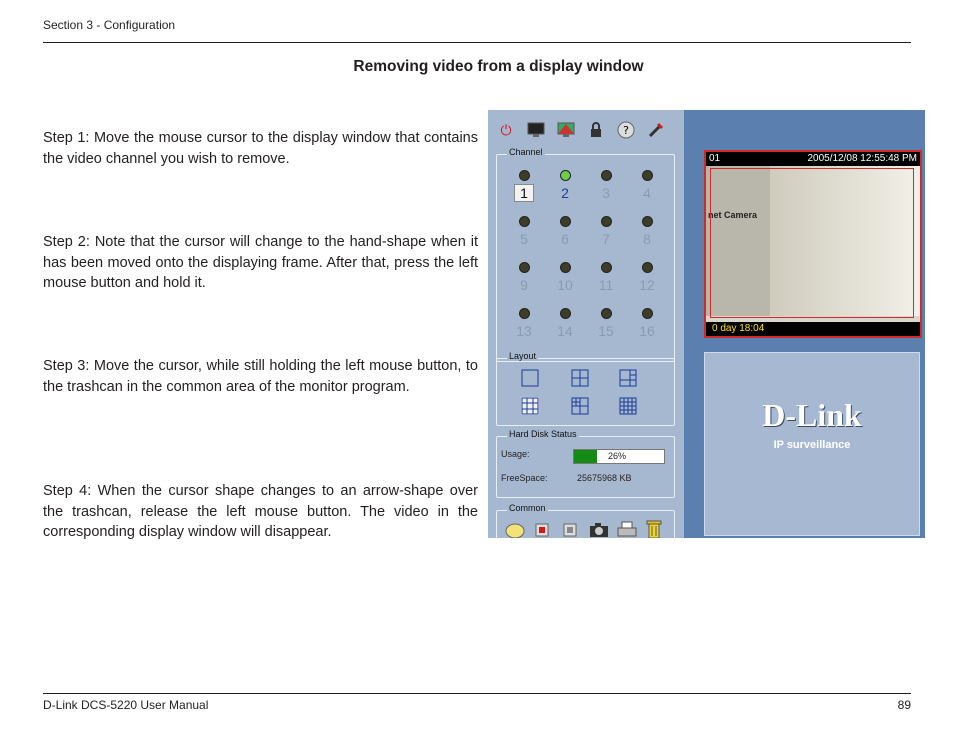  What do you see at coordinates (585, 388) in the screenshot?
I see `layout-group: Layout` at bounding box center [585, 388].